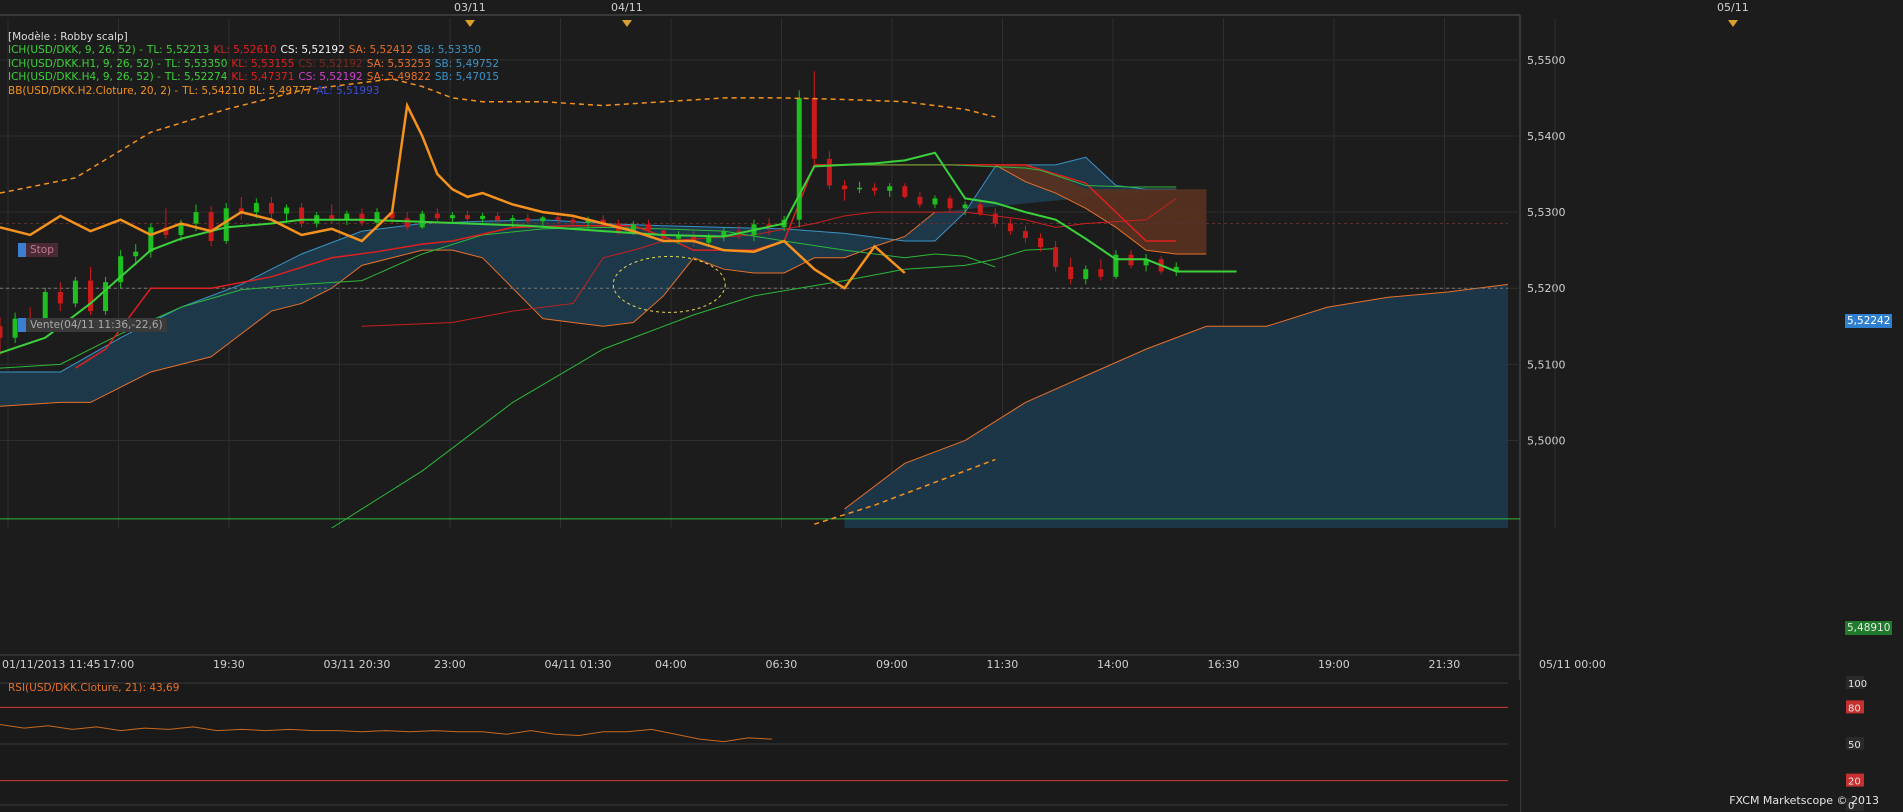 This screenshot has height=812, width=1903. I want to click on x-tick-label: 03/11 20:30, so click(357, 664).